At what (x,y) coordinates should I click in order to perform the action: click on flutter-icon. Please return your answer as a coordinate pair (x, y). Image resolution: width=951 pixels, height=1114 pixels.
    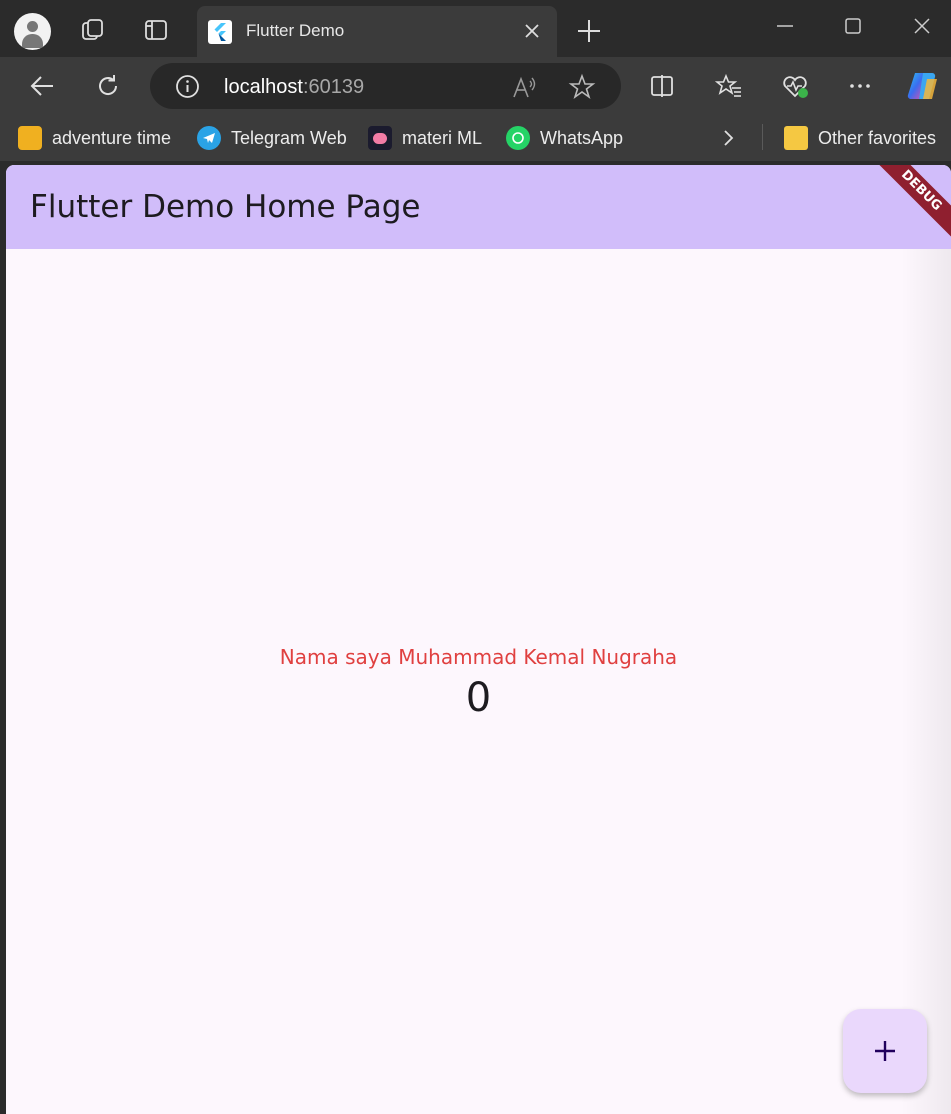
    Looking at the image, I should click on (220, 32).